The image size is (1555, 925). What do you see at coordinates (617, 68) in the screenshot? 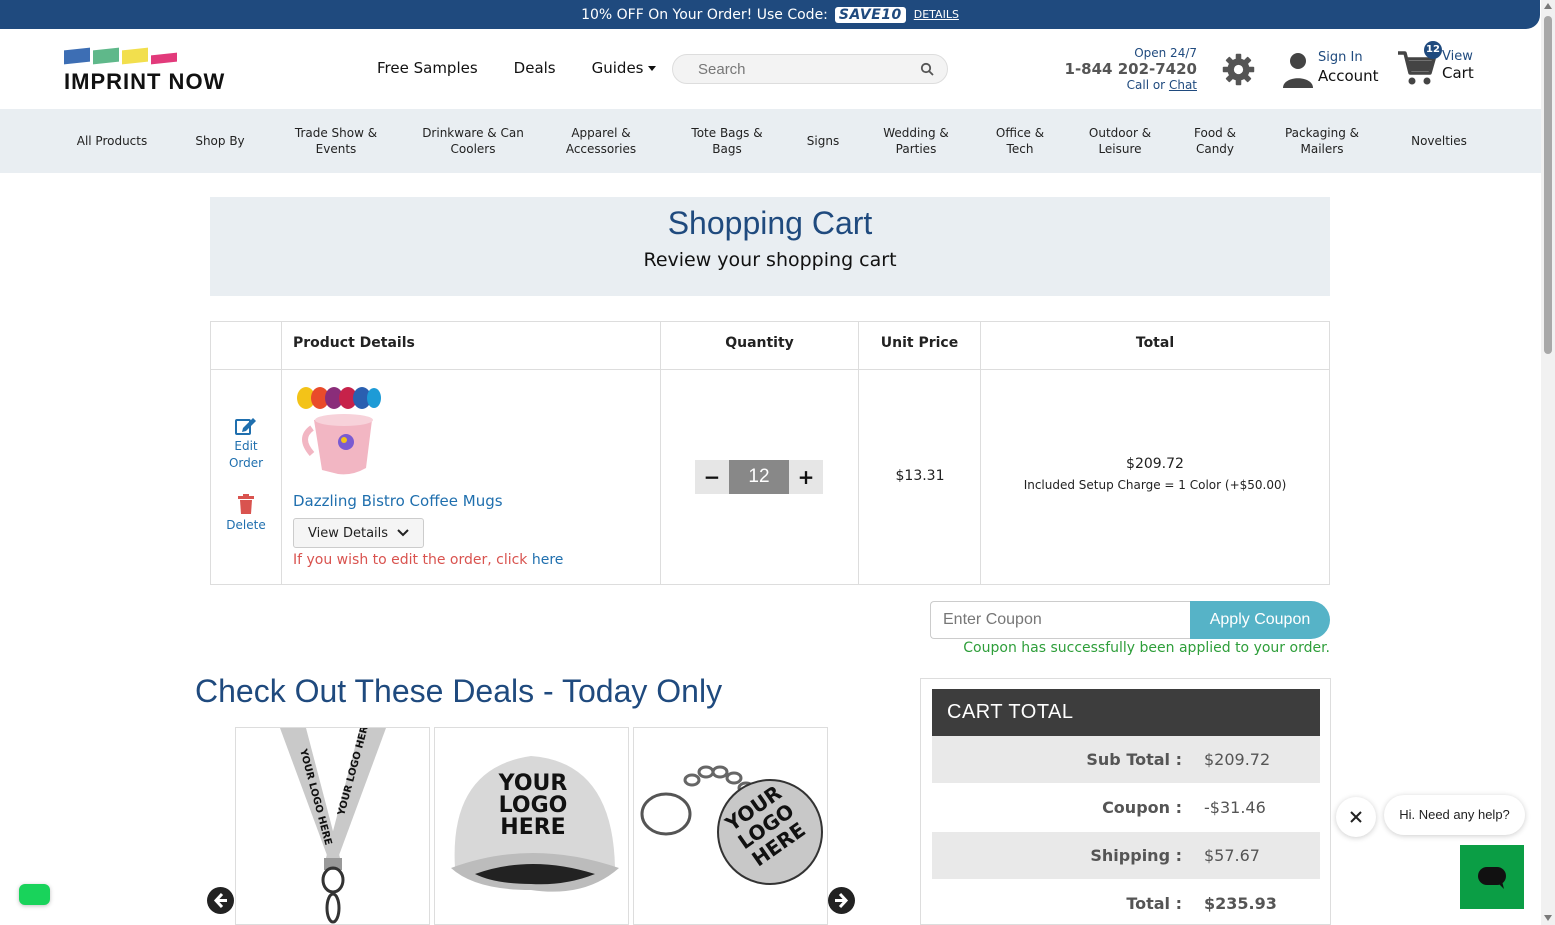
I see `nav-guides-label: Guides` at bounding box center [617, 68].